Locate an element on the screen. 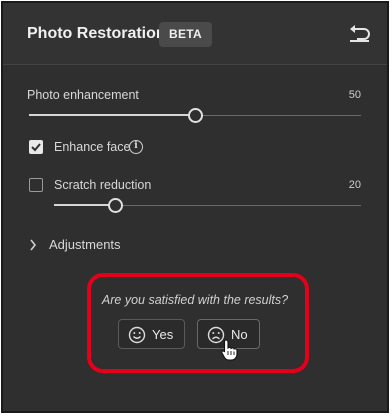 This screenshot has width=392, height=416. scratch-reduction-slider is located at coordinates (207, 206).